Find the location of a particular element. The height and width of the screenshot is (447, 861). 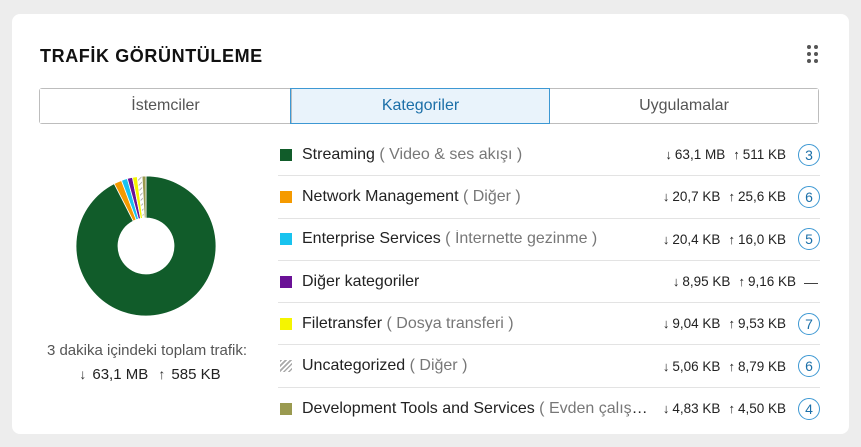

category-group: ( Evden çalışma ) is located at coordinates (596, 408).